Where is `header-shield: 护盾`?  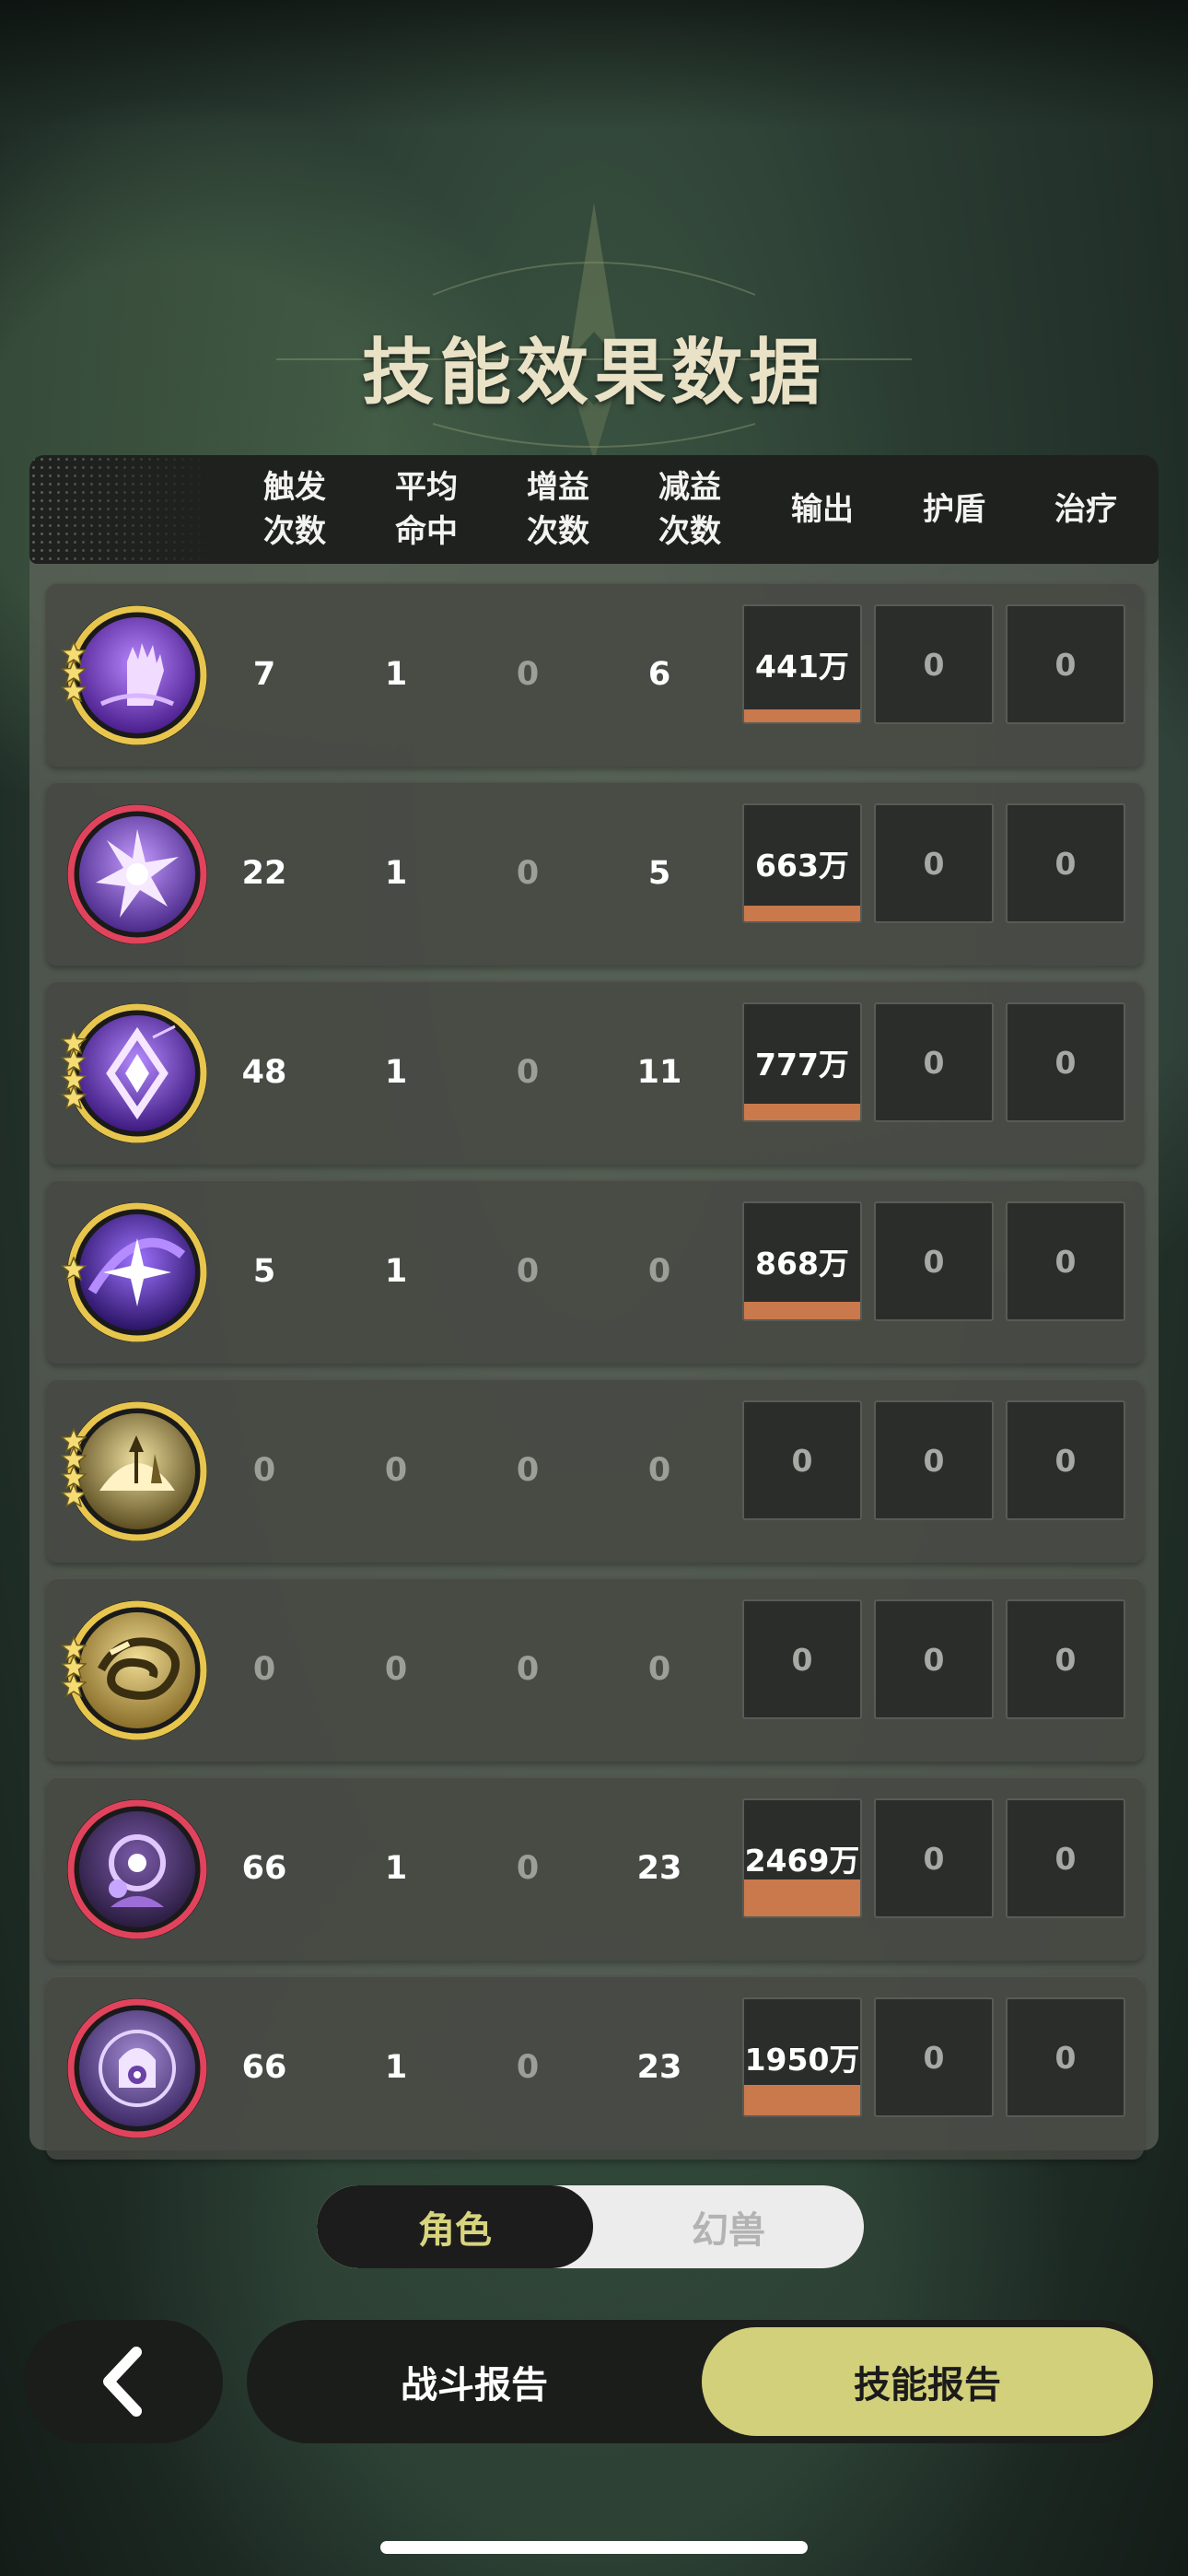
header-shield: 护盾 is located at coordinates (954, 509).